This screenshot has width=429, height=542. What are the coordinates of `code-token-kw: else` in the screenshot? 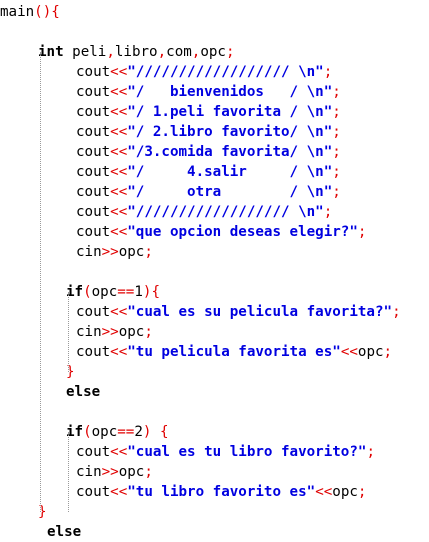 It's located at (64, 532).